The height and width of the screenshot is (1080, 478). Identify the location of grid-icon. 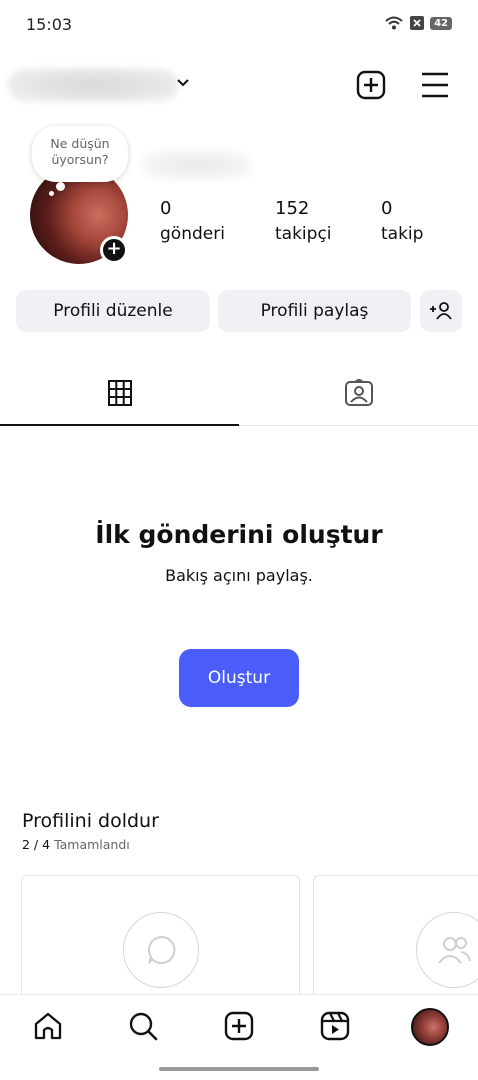
(119, 393).